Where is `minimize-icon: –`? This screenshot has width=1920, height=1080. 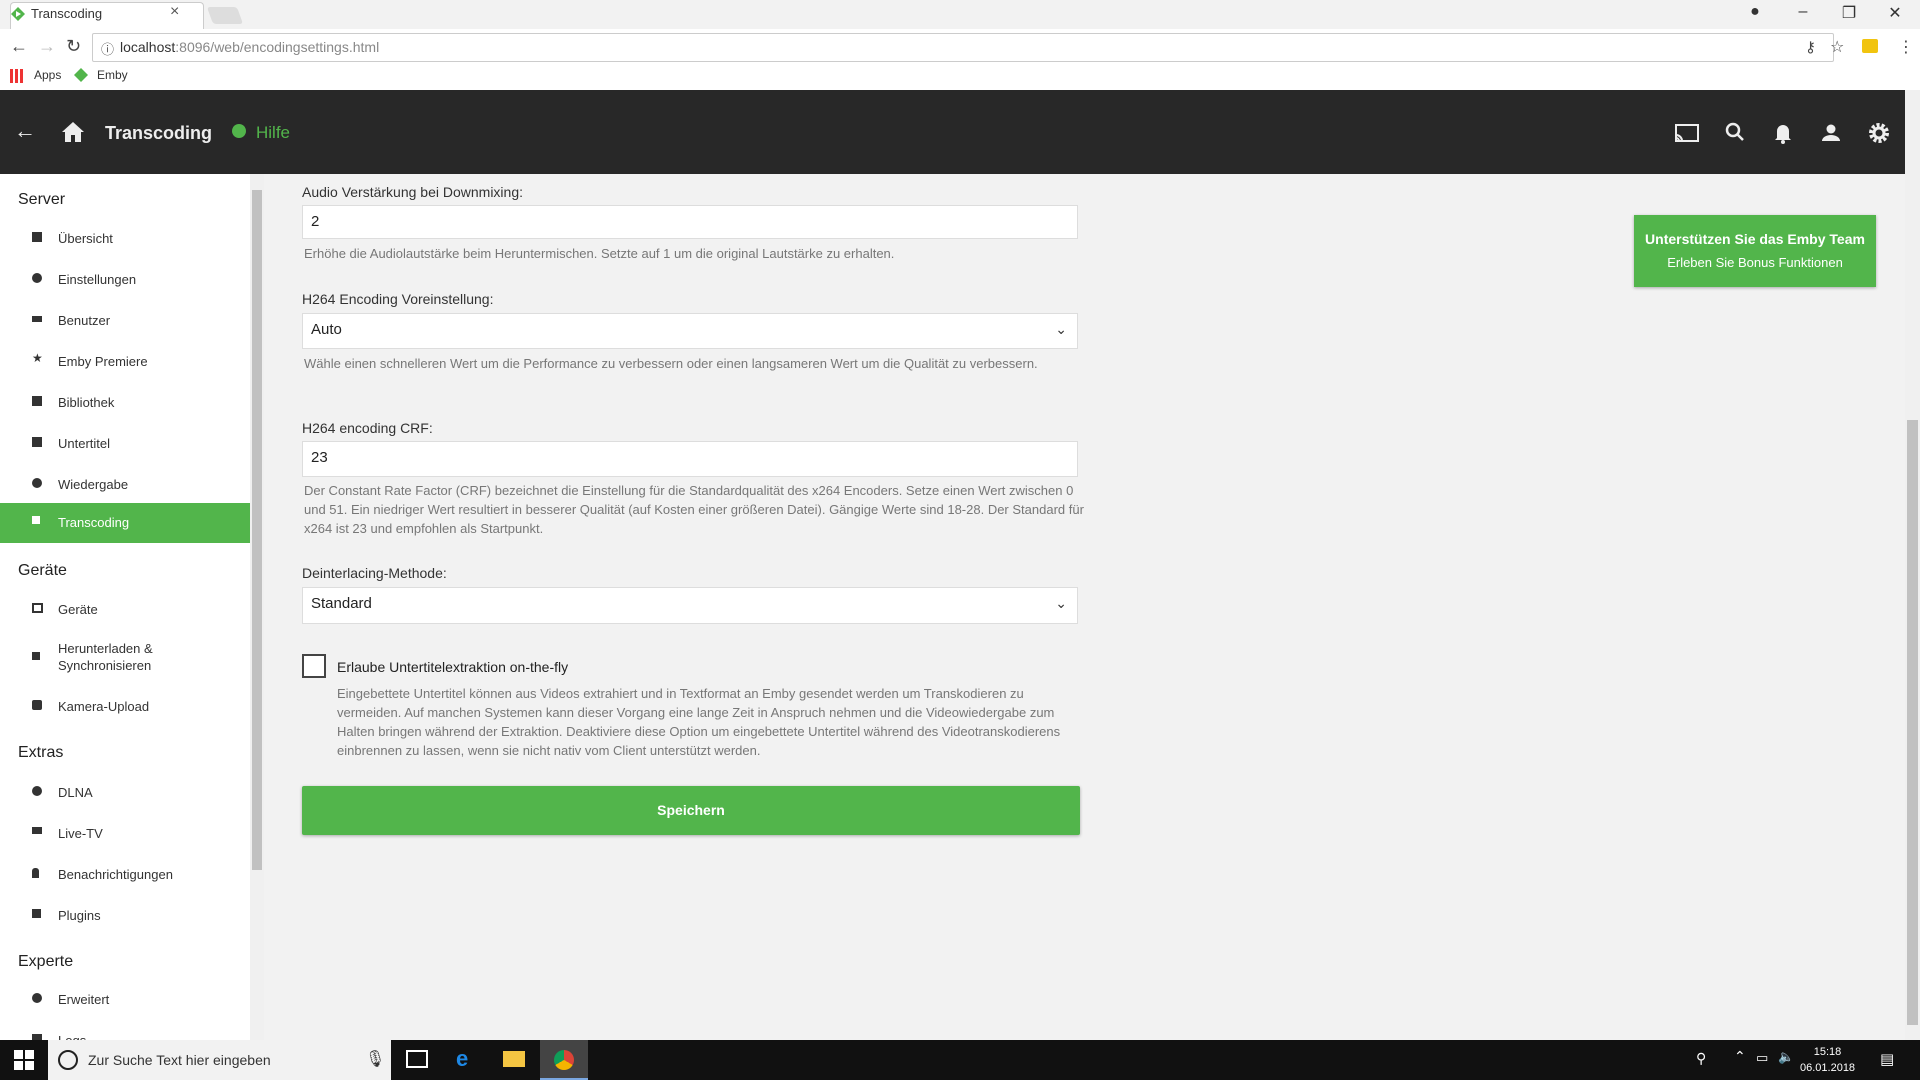 minimize-icon: – is located at coordinates (1803, 12).